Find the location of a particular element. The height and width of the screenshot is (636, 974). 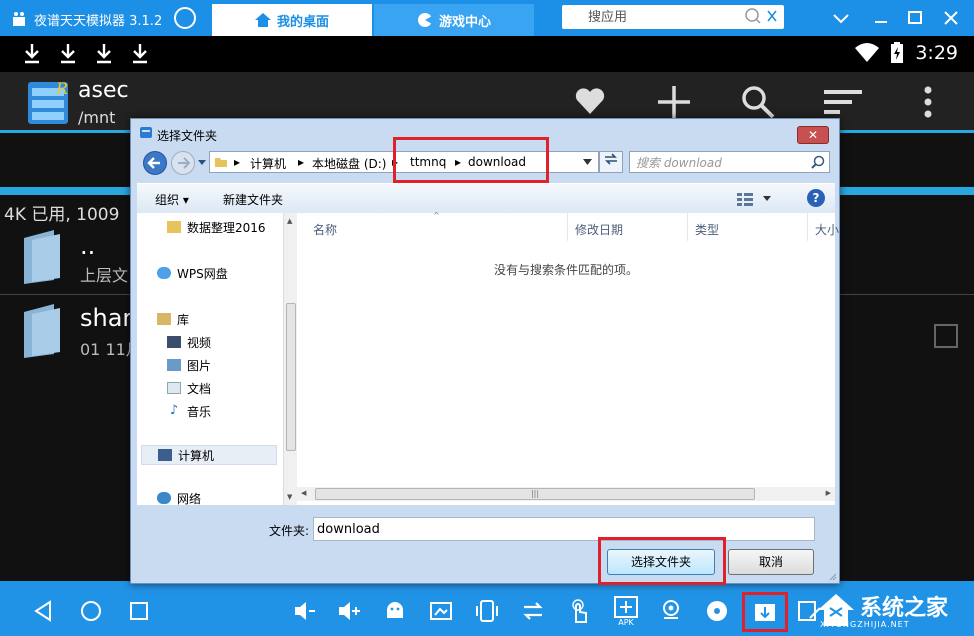

maximize-icon is located at coordinates (915, 18).